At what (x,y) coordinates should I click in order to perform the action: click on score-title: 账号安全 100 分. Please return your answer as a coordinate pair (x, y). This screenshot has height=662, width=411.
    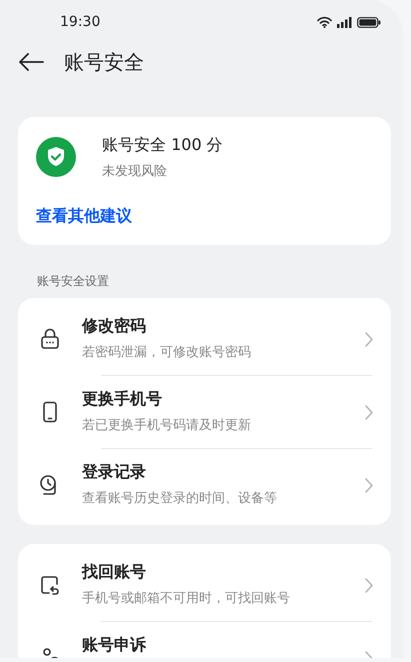
    Looking at the image, I should click on (162, 145).